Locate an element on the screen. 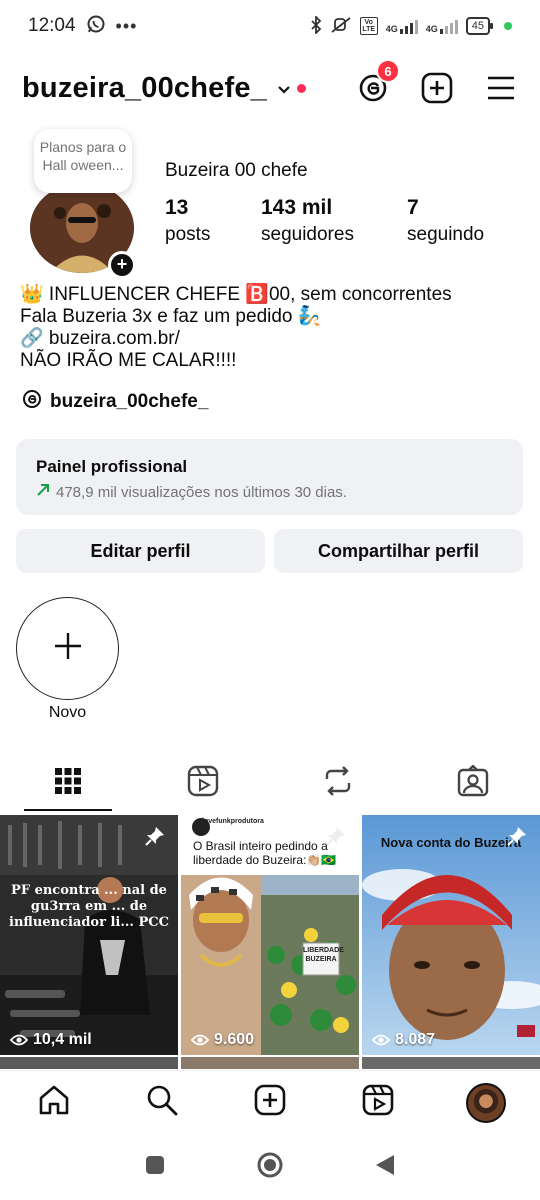 This screenshot has height=1200, width=540. menu-icon is located at coordinates (501, 88).